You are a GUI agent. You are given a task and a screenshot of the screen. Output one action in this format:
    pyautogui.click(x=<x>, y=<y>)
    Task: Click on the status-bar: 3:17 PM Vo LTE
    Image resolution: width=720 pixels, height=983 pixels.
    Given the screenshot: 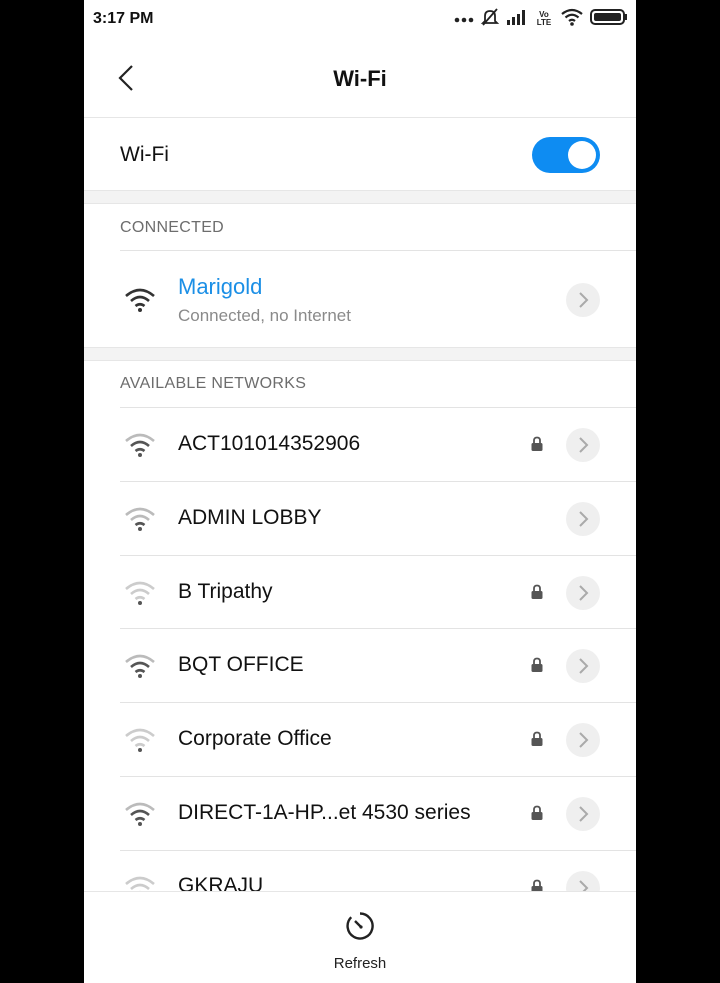 What is the action you would take?
    pyautogui.click(x=360, y=20)
    